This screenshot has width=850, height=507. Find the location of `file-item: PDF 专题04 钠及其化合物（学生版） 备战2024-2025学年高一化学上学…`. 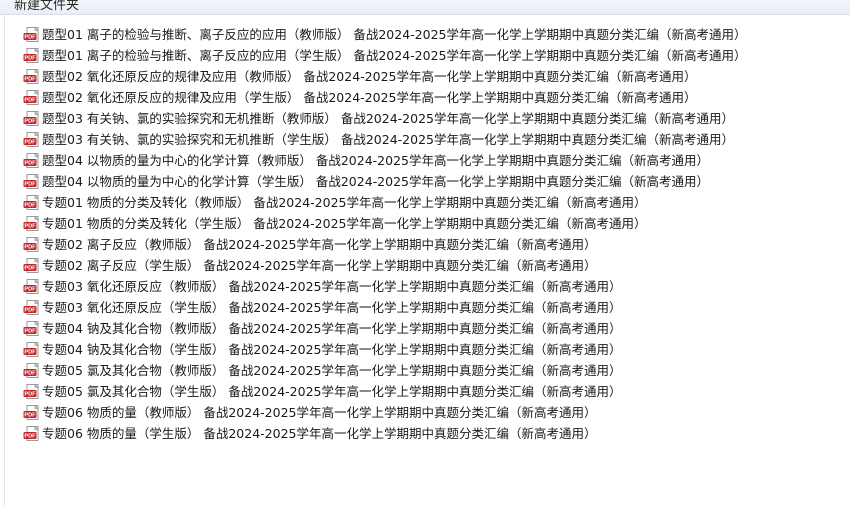

file-item: PDF 专题04 钠及其化合物（学生版） 备战2024-2025学年高一化学上学… is located at coordinates (385, 349).